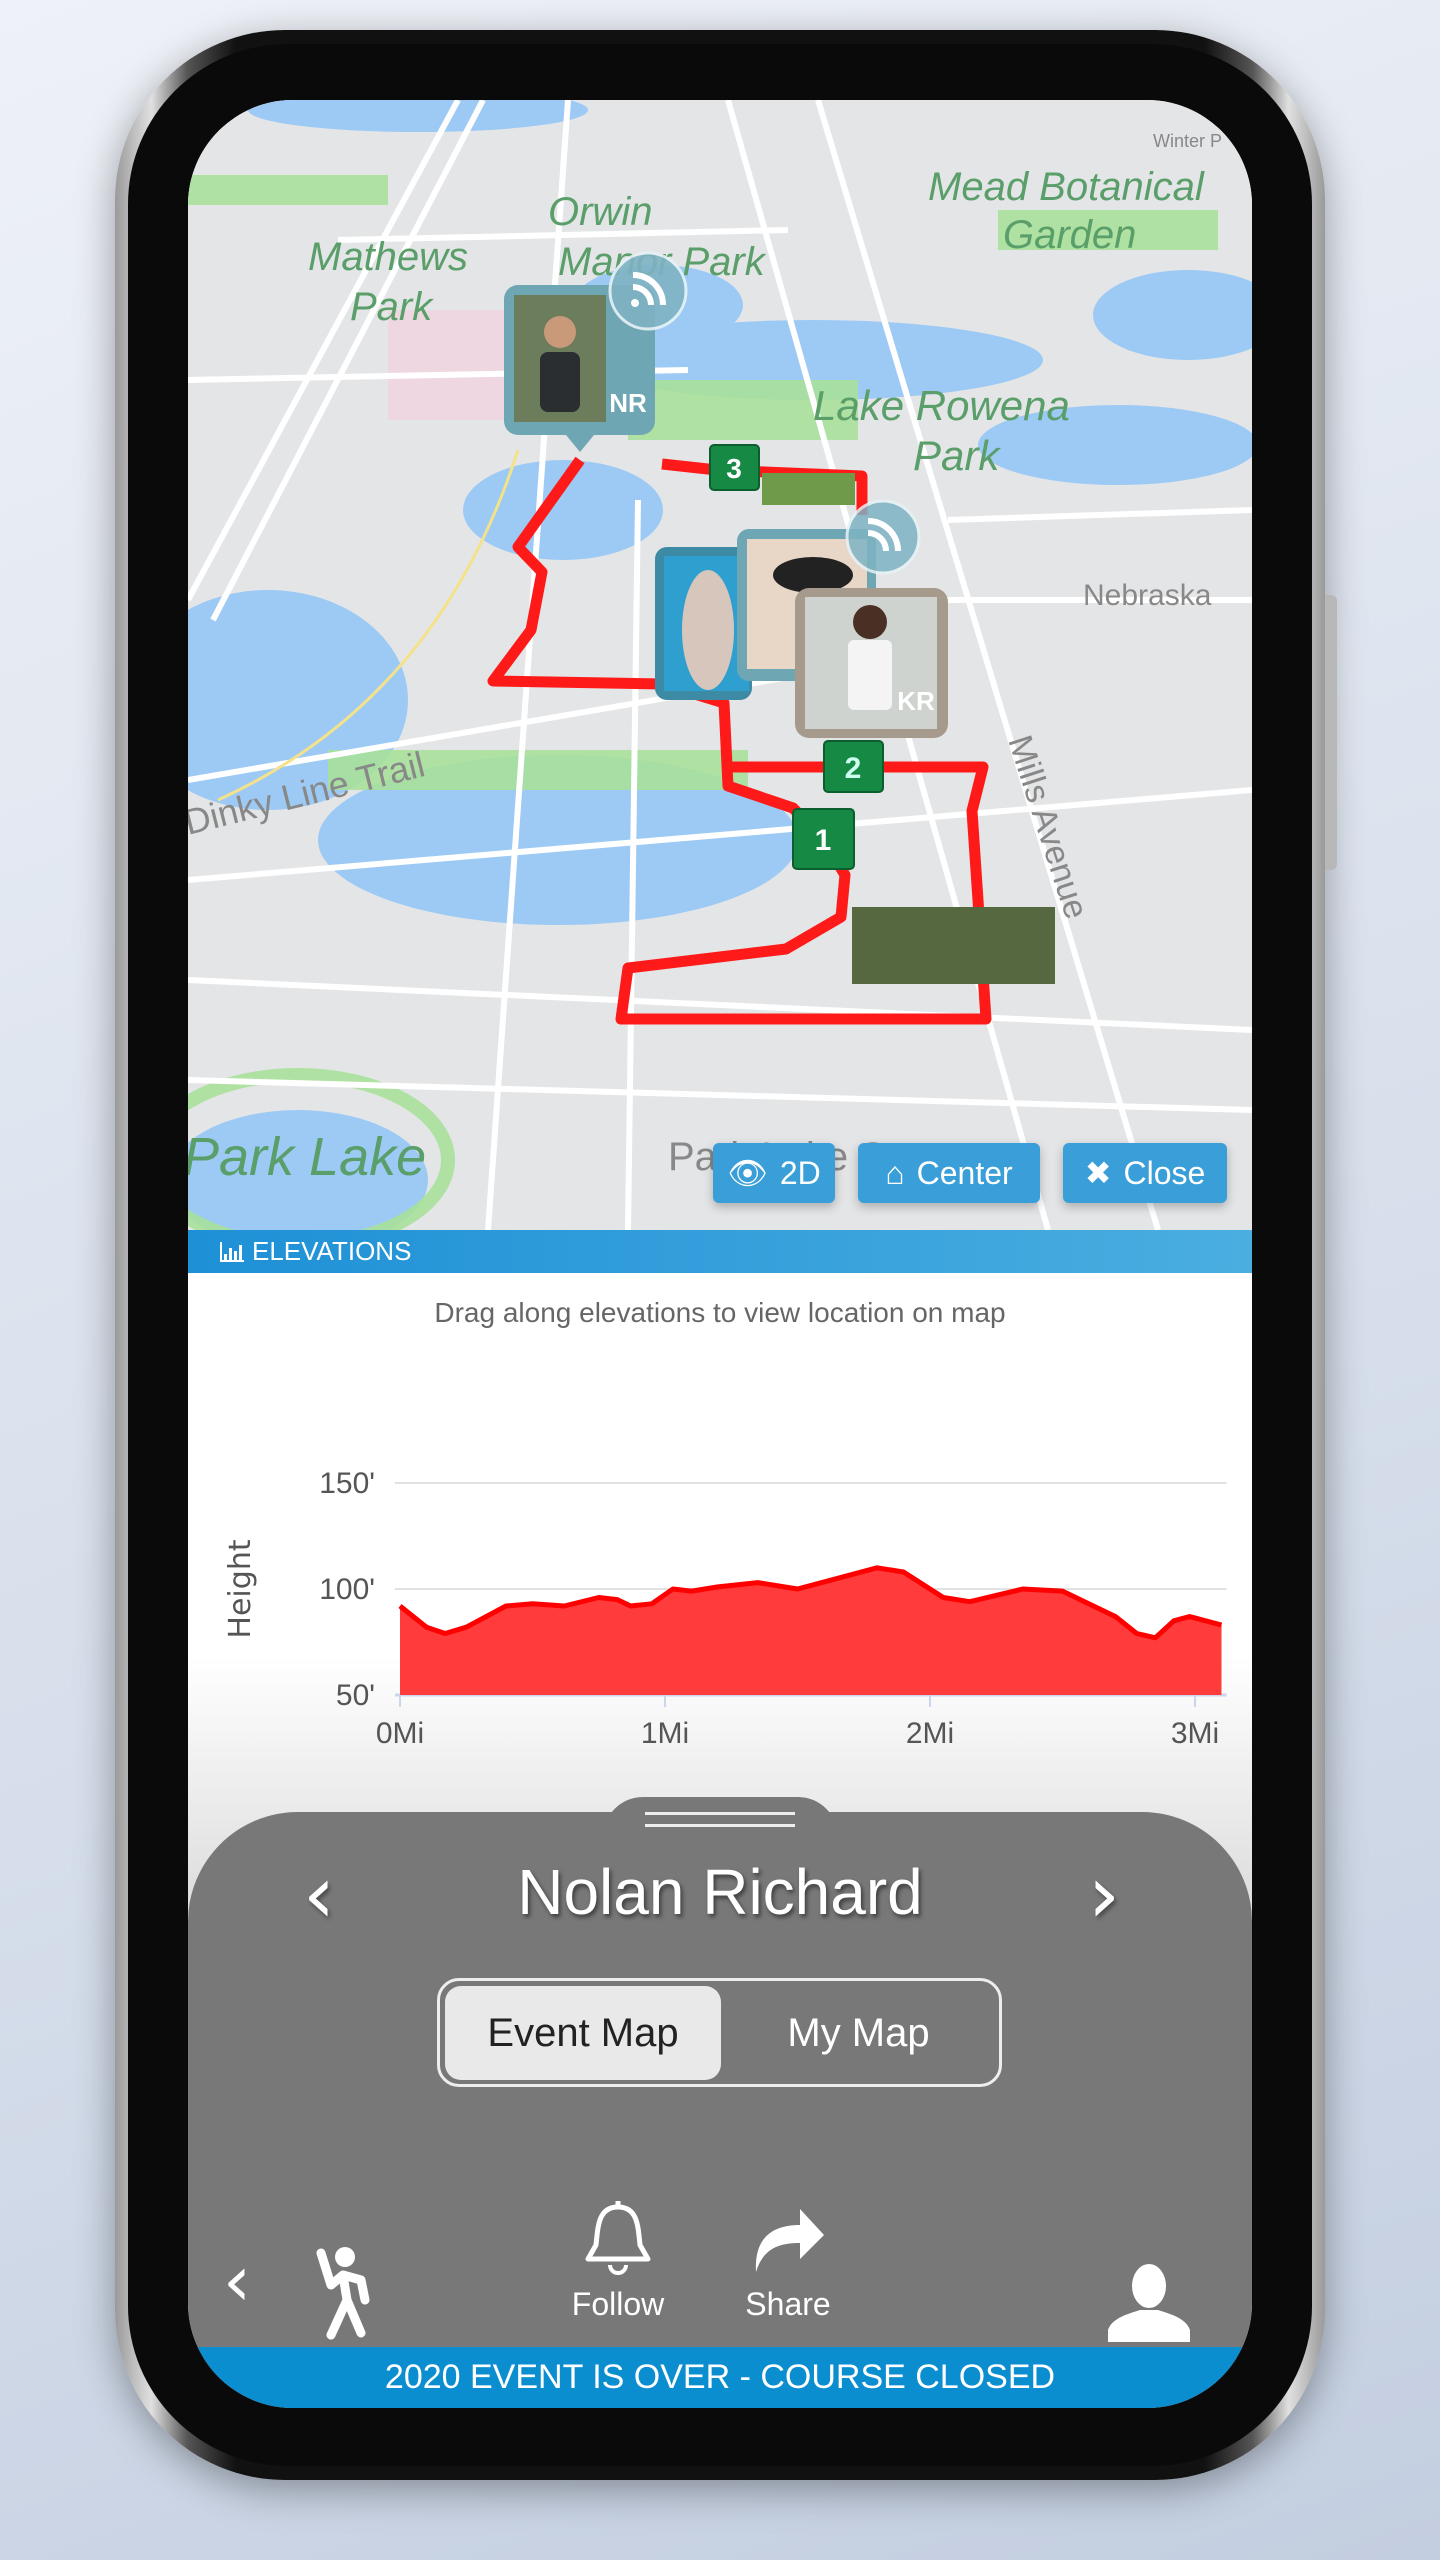 The image size is (1440, 2560). Describe the element at coordinates (1066, 187) in the screenshot. I see `map-label-mead: Mead Botanical` at that location.